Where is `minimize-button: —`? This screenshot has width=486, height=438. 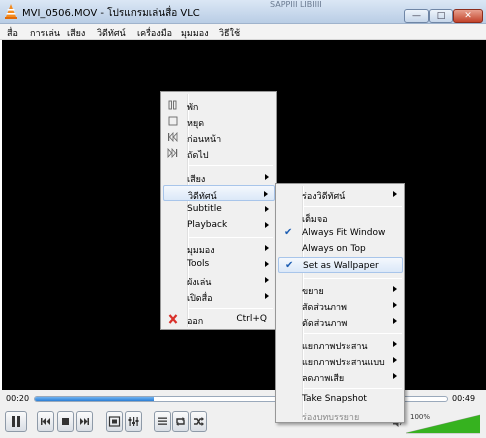
minimize-button: — is located at coordinates (416, 16).